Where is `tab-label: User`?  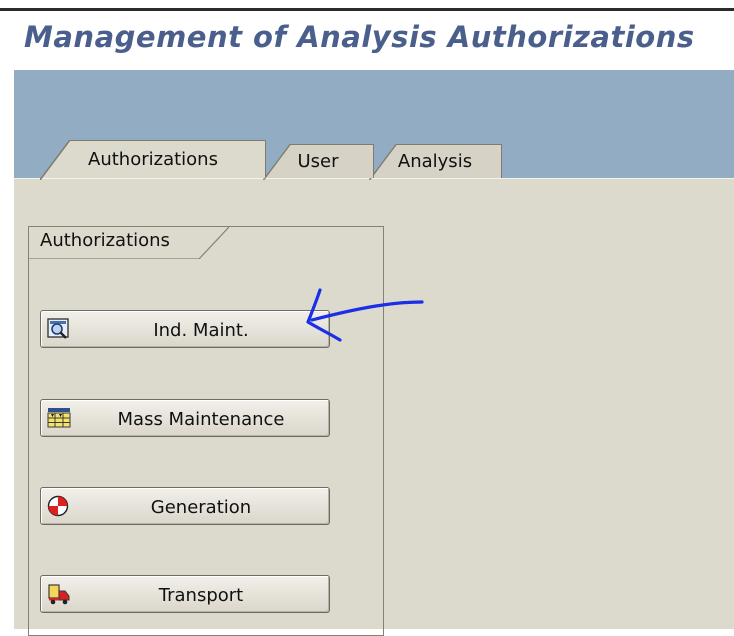
tab-label: User is located at coordinates (318, 161).